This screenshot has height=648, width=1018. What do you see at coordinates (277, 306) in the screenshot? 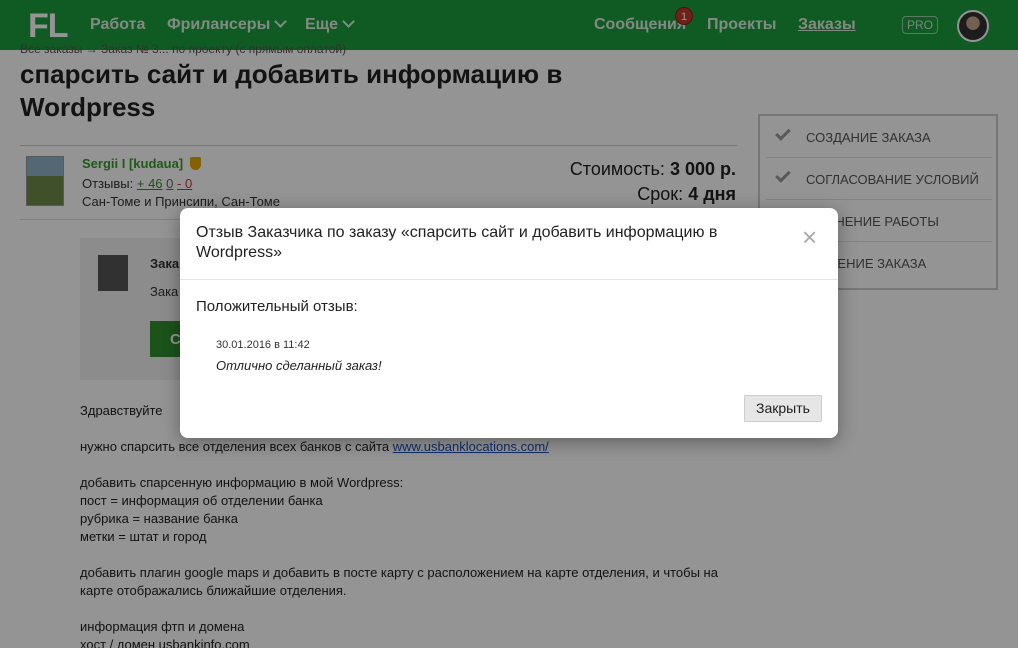
I see `review-type-label: Положительный отзыв:` at bounding box center [277, 306].